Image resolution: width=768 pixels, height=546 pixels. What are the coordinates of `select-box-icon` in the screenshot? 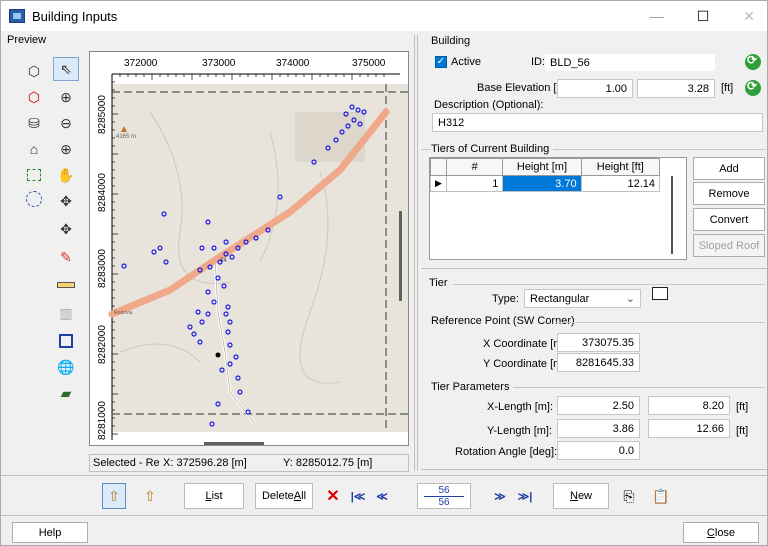 It's located at (34, 175).